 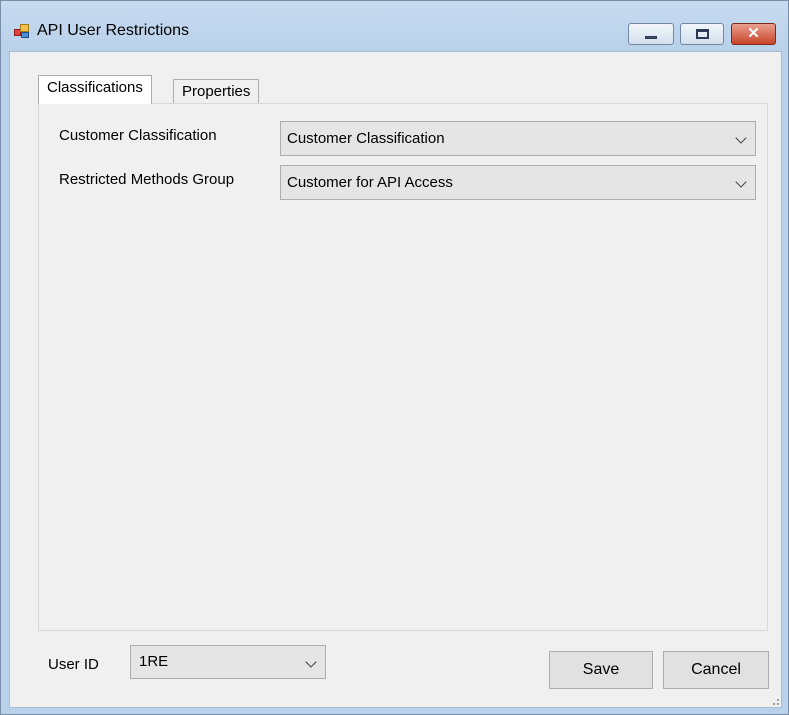 I want to click on customer-classification-label: Customer Classification, so click(x=138, y=135).